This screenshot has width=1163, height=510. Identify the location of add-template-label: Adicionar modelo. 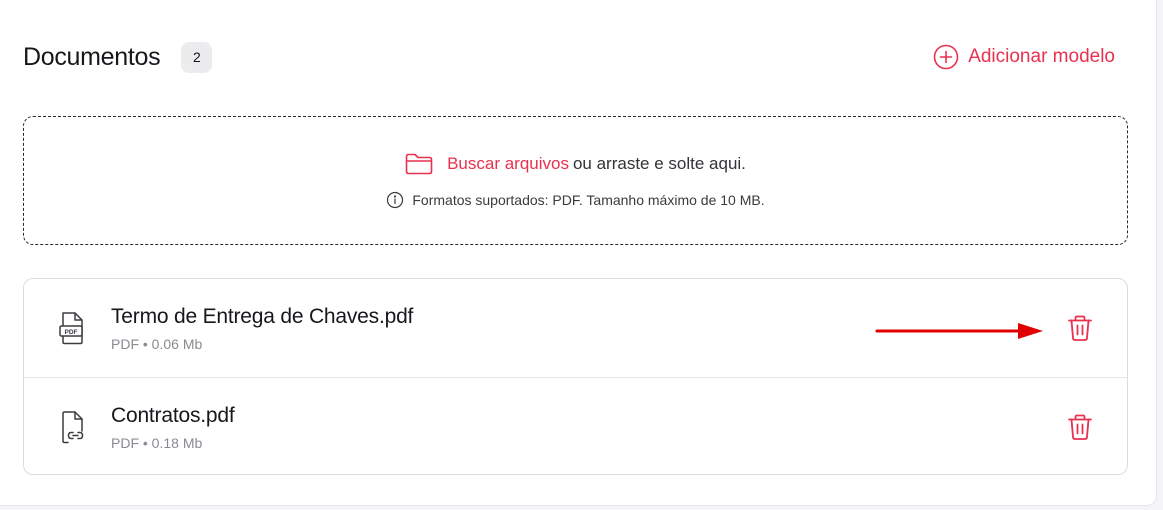
(1041, 56).